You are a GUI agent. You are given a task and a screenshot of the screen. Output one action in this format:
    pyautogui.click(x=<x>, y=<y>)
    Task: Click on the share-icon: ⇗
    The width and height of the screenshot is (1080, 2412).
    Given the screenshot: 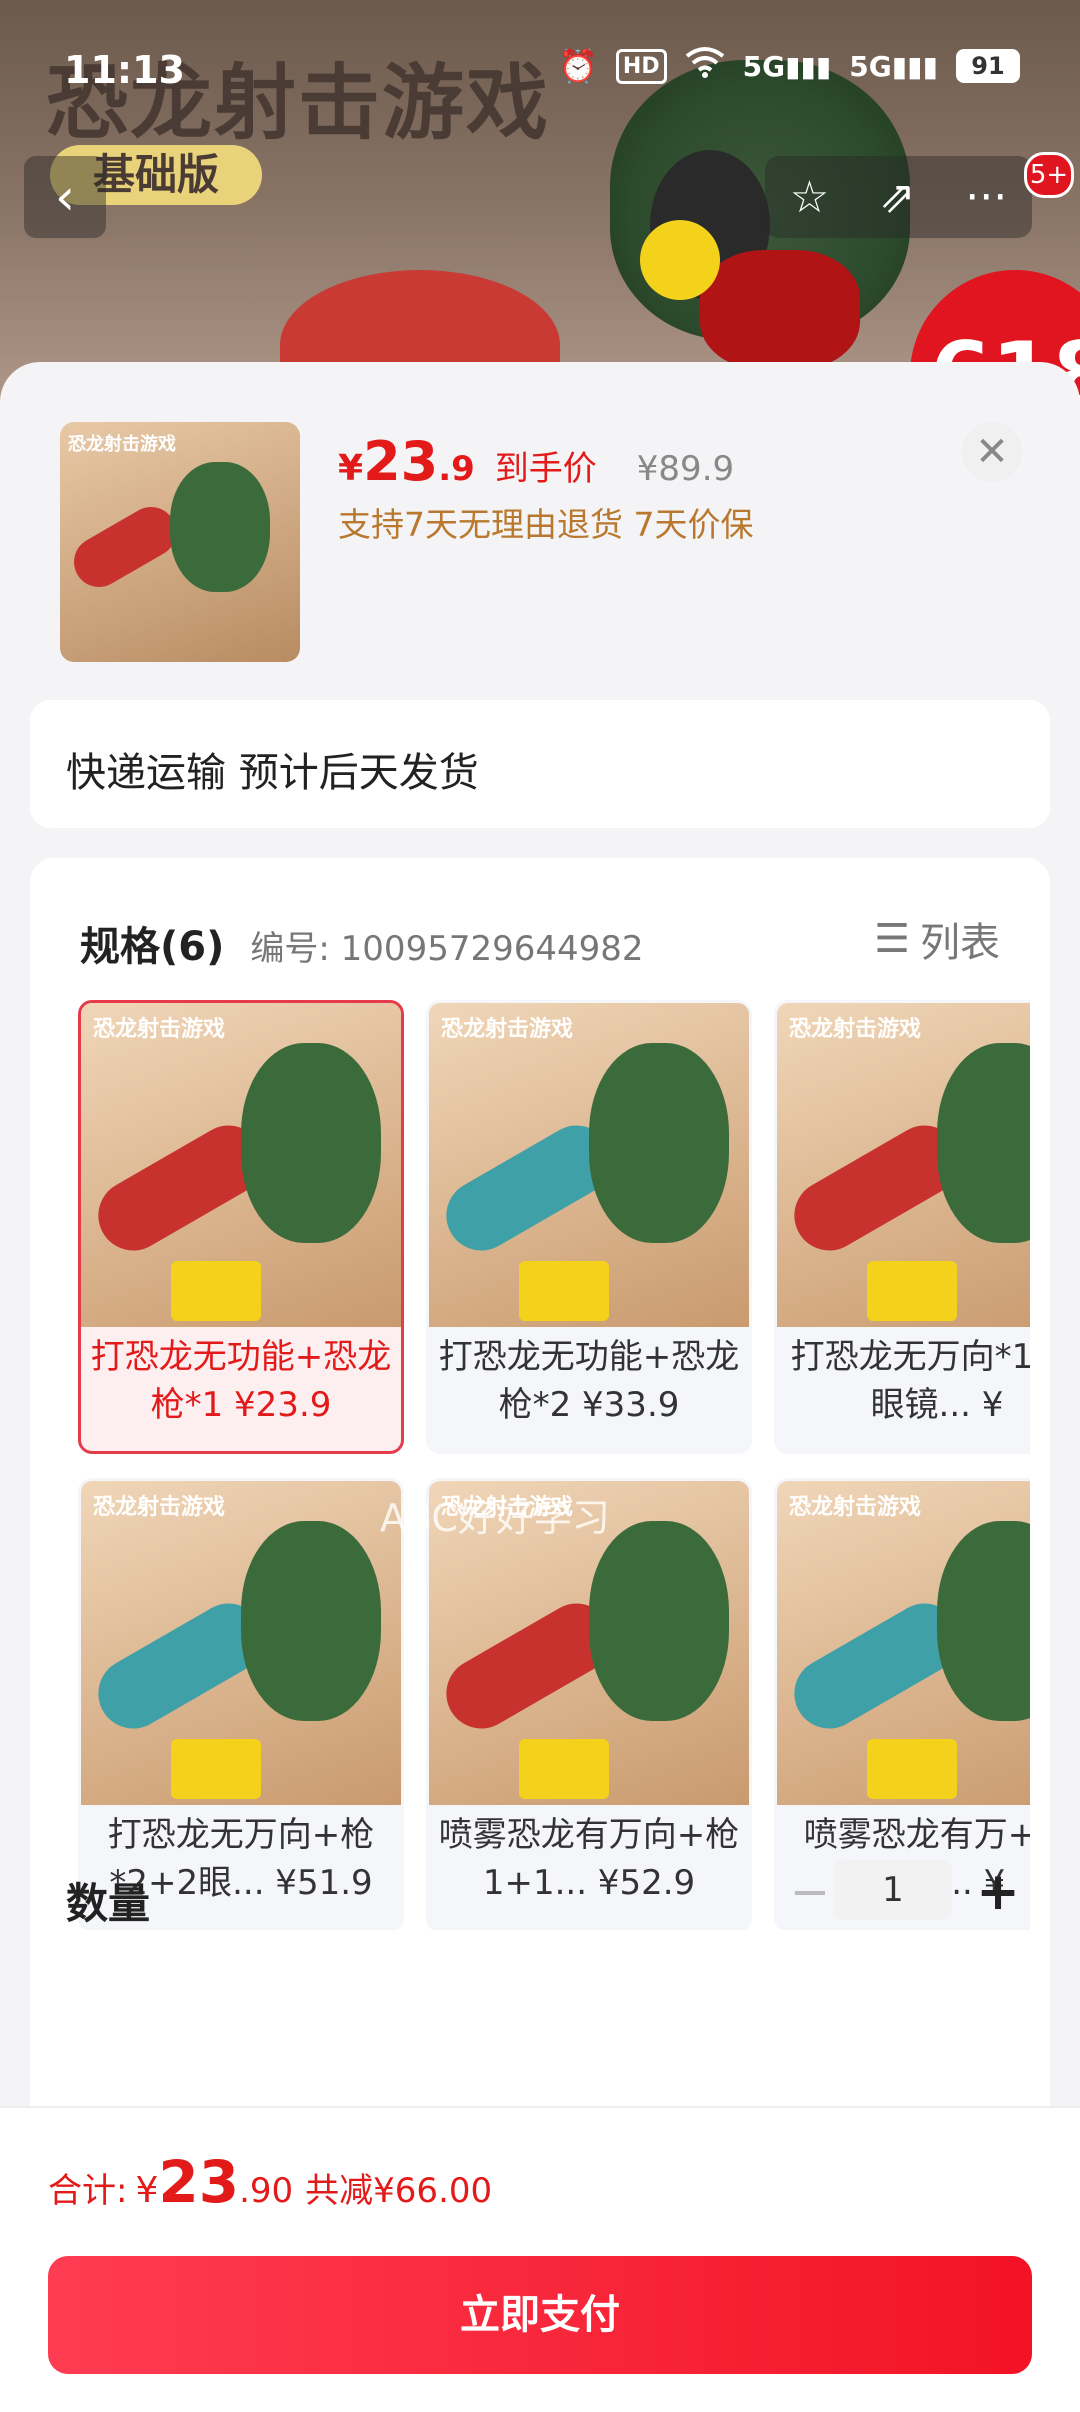 What is the action you would take?
    pyautogui.click(x=897, y=197)
    